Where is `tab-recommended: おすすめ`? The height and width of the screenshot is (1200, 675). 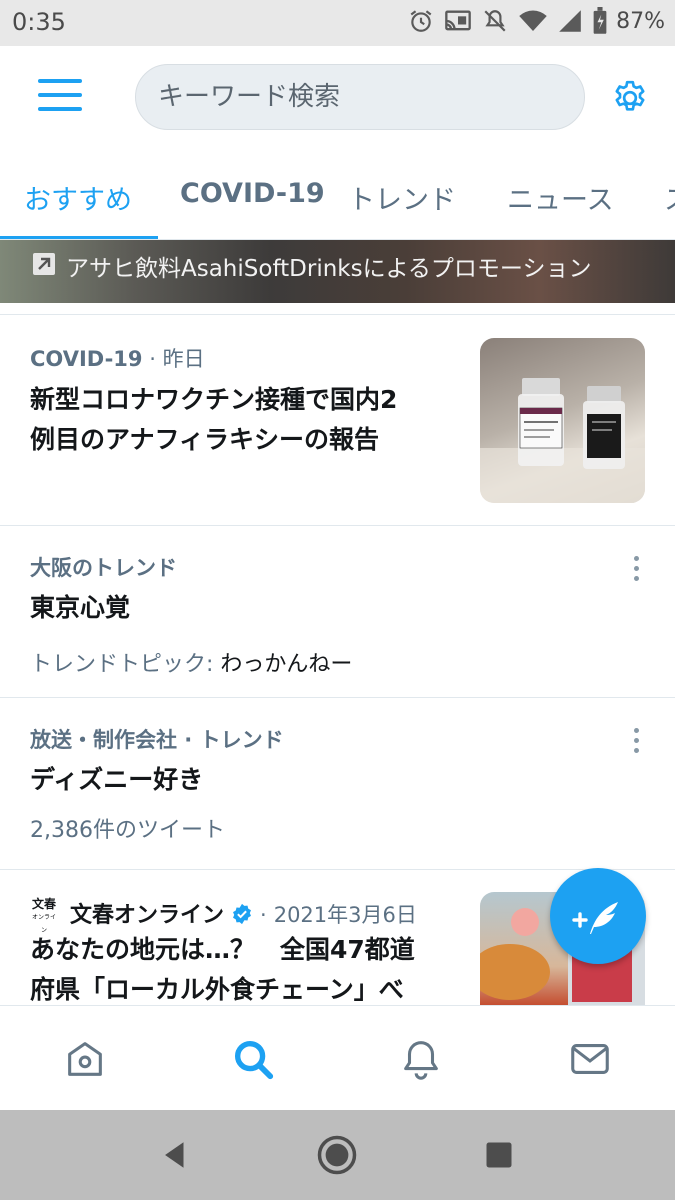 tab-recommended: おすすめ is located at coordinates (78, 197).